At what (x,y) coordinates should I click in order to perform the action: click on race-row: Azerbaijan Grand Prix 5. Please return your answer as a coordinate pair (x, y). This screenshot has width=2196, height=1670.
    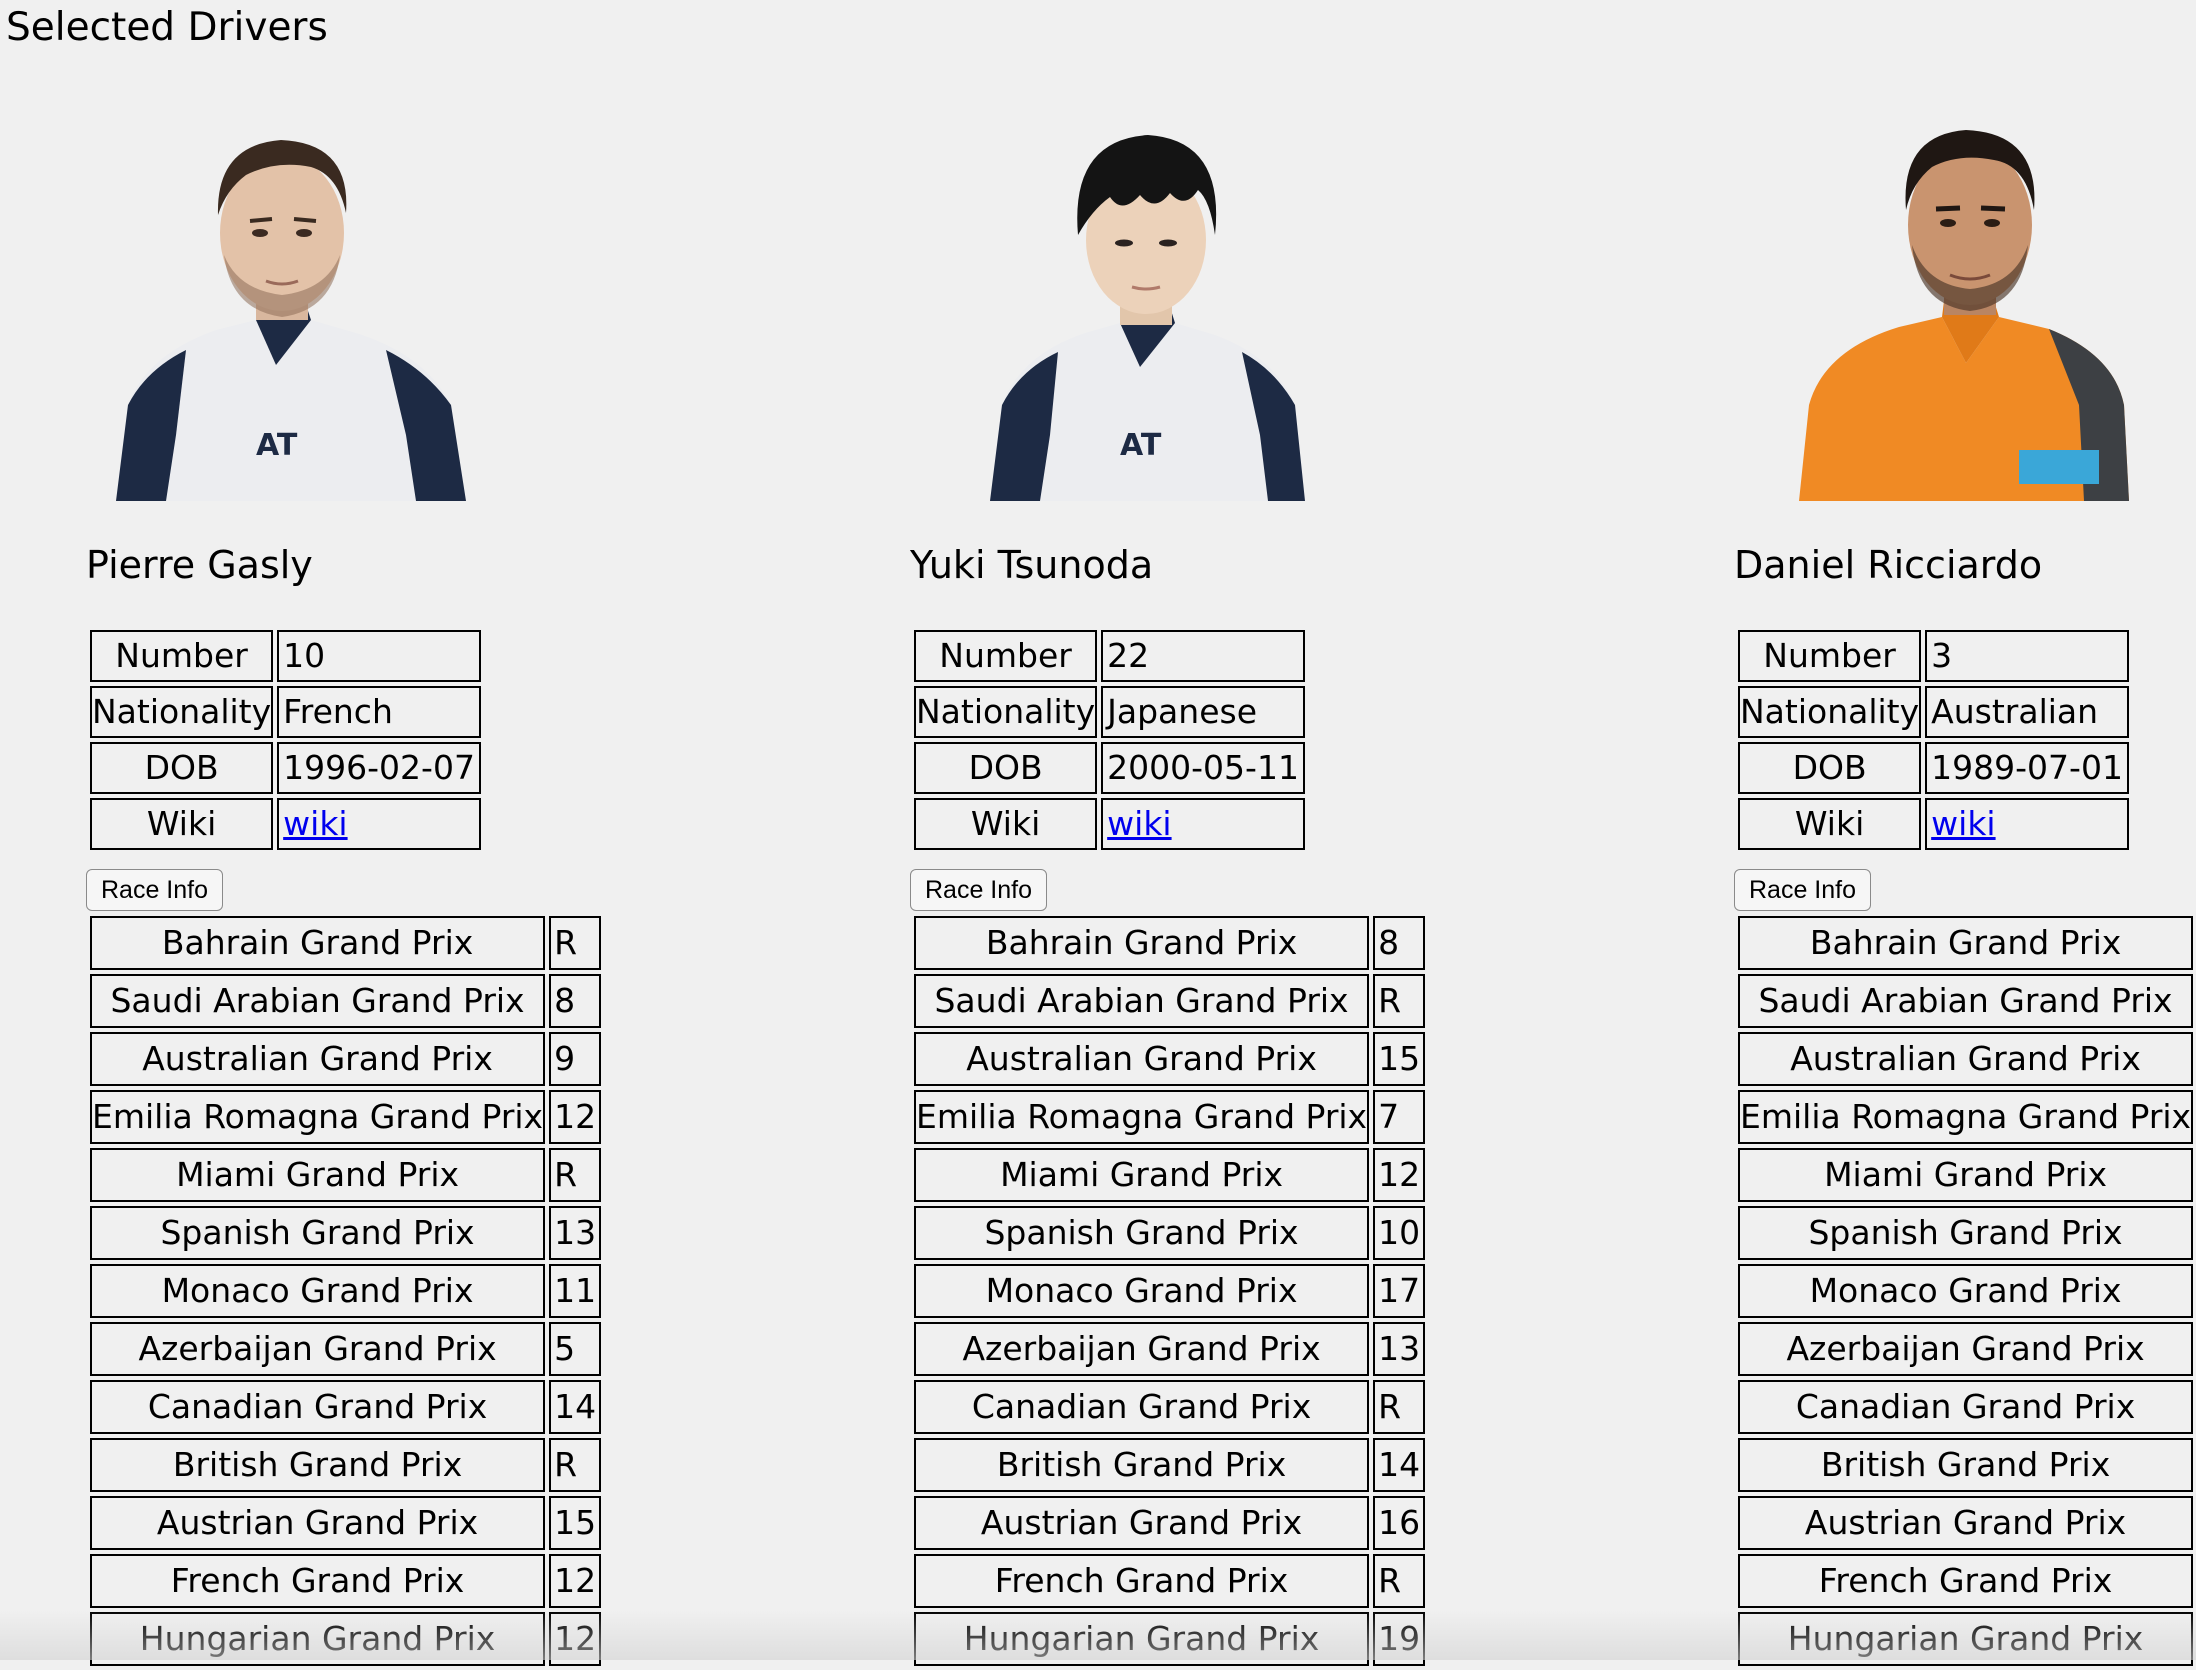
    Looking at the image, I should click on (346, 1349).